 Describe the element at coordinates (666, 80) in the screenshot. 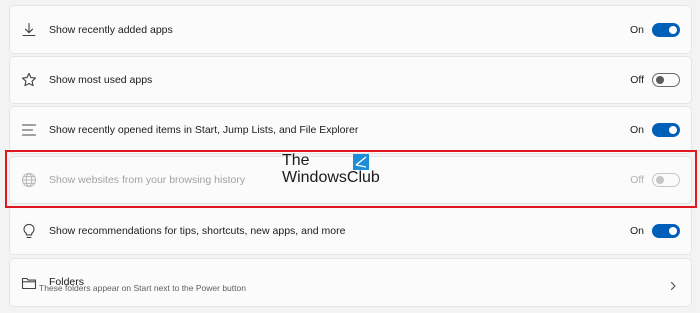

I see `most-used-apps-toggle` at that location.